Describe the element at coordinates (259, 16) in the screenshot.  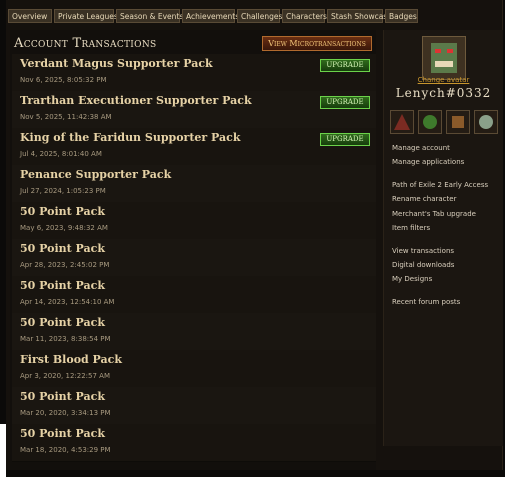
I see `tab-challenges: Challenges` at that location.